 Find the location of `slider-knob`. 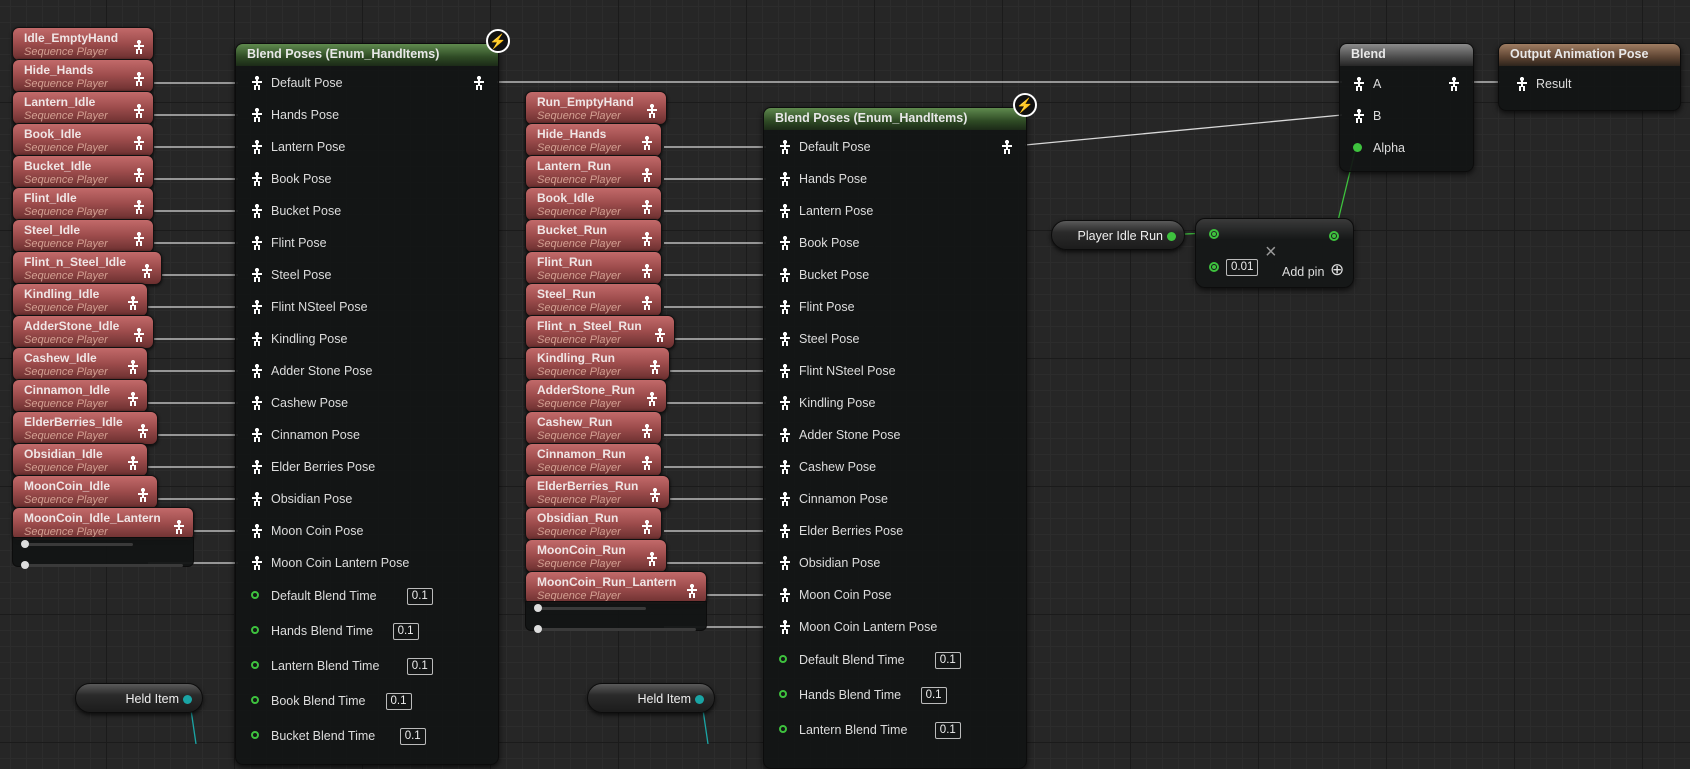

slider-knob is located at coordinates (25, 544).